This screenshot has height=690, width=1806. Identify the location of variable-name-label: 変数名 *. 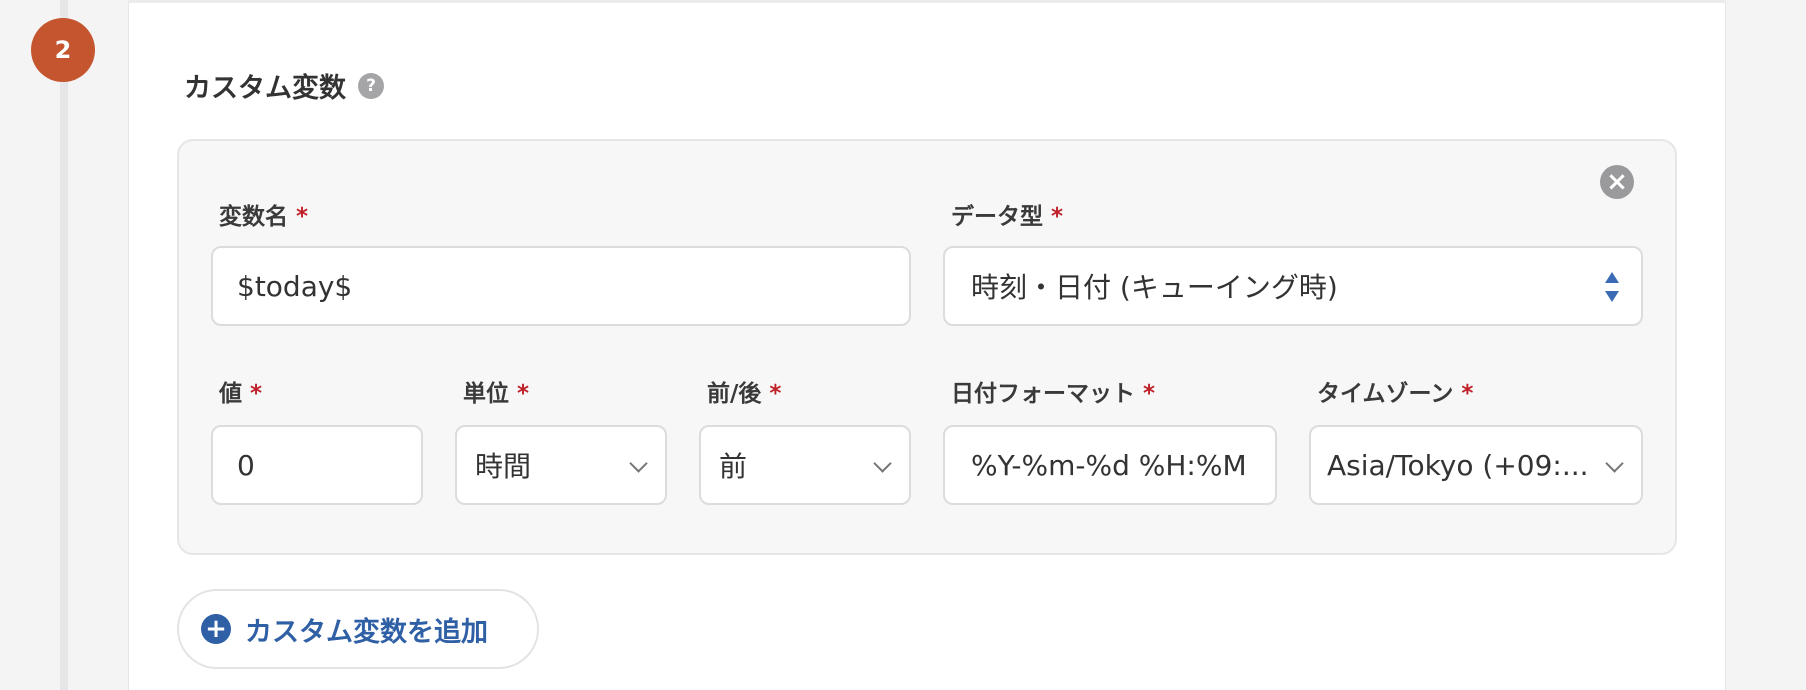
(264, 217).